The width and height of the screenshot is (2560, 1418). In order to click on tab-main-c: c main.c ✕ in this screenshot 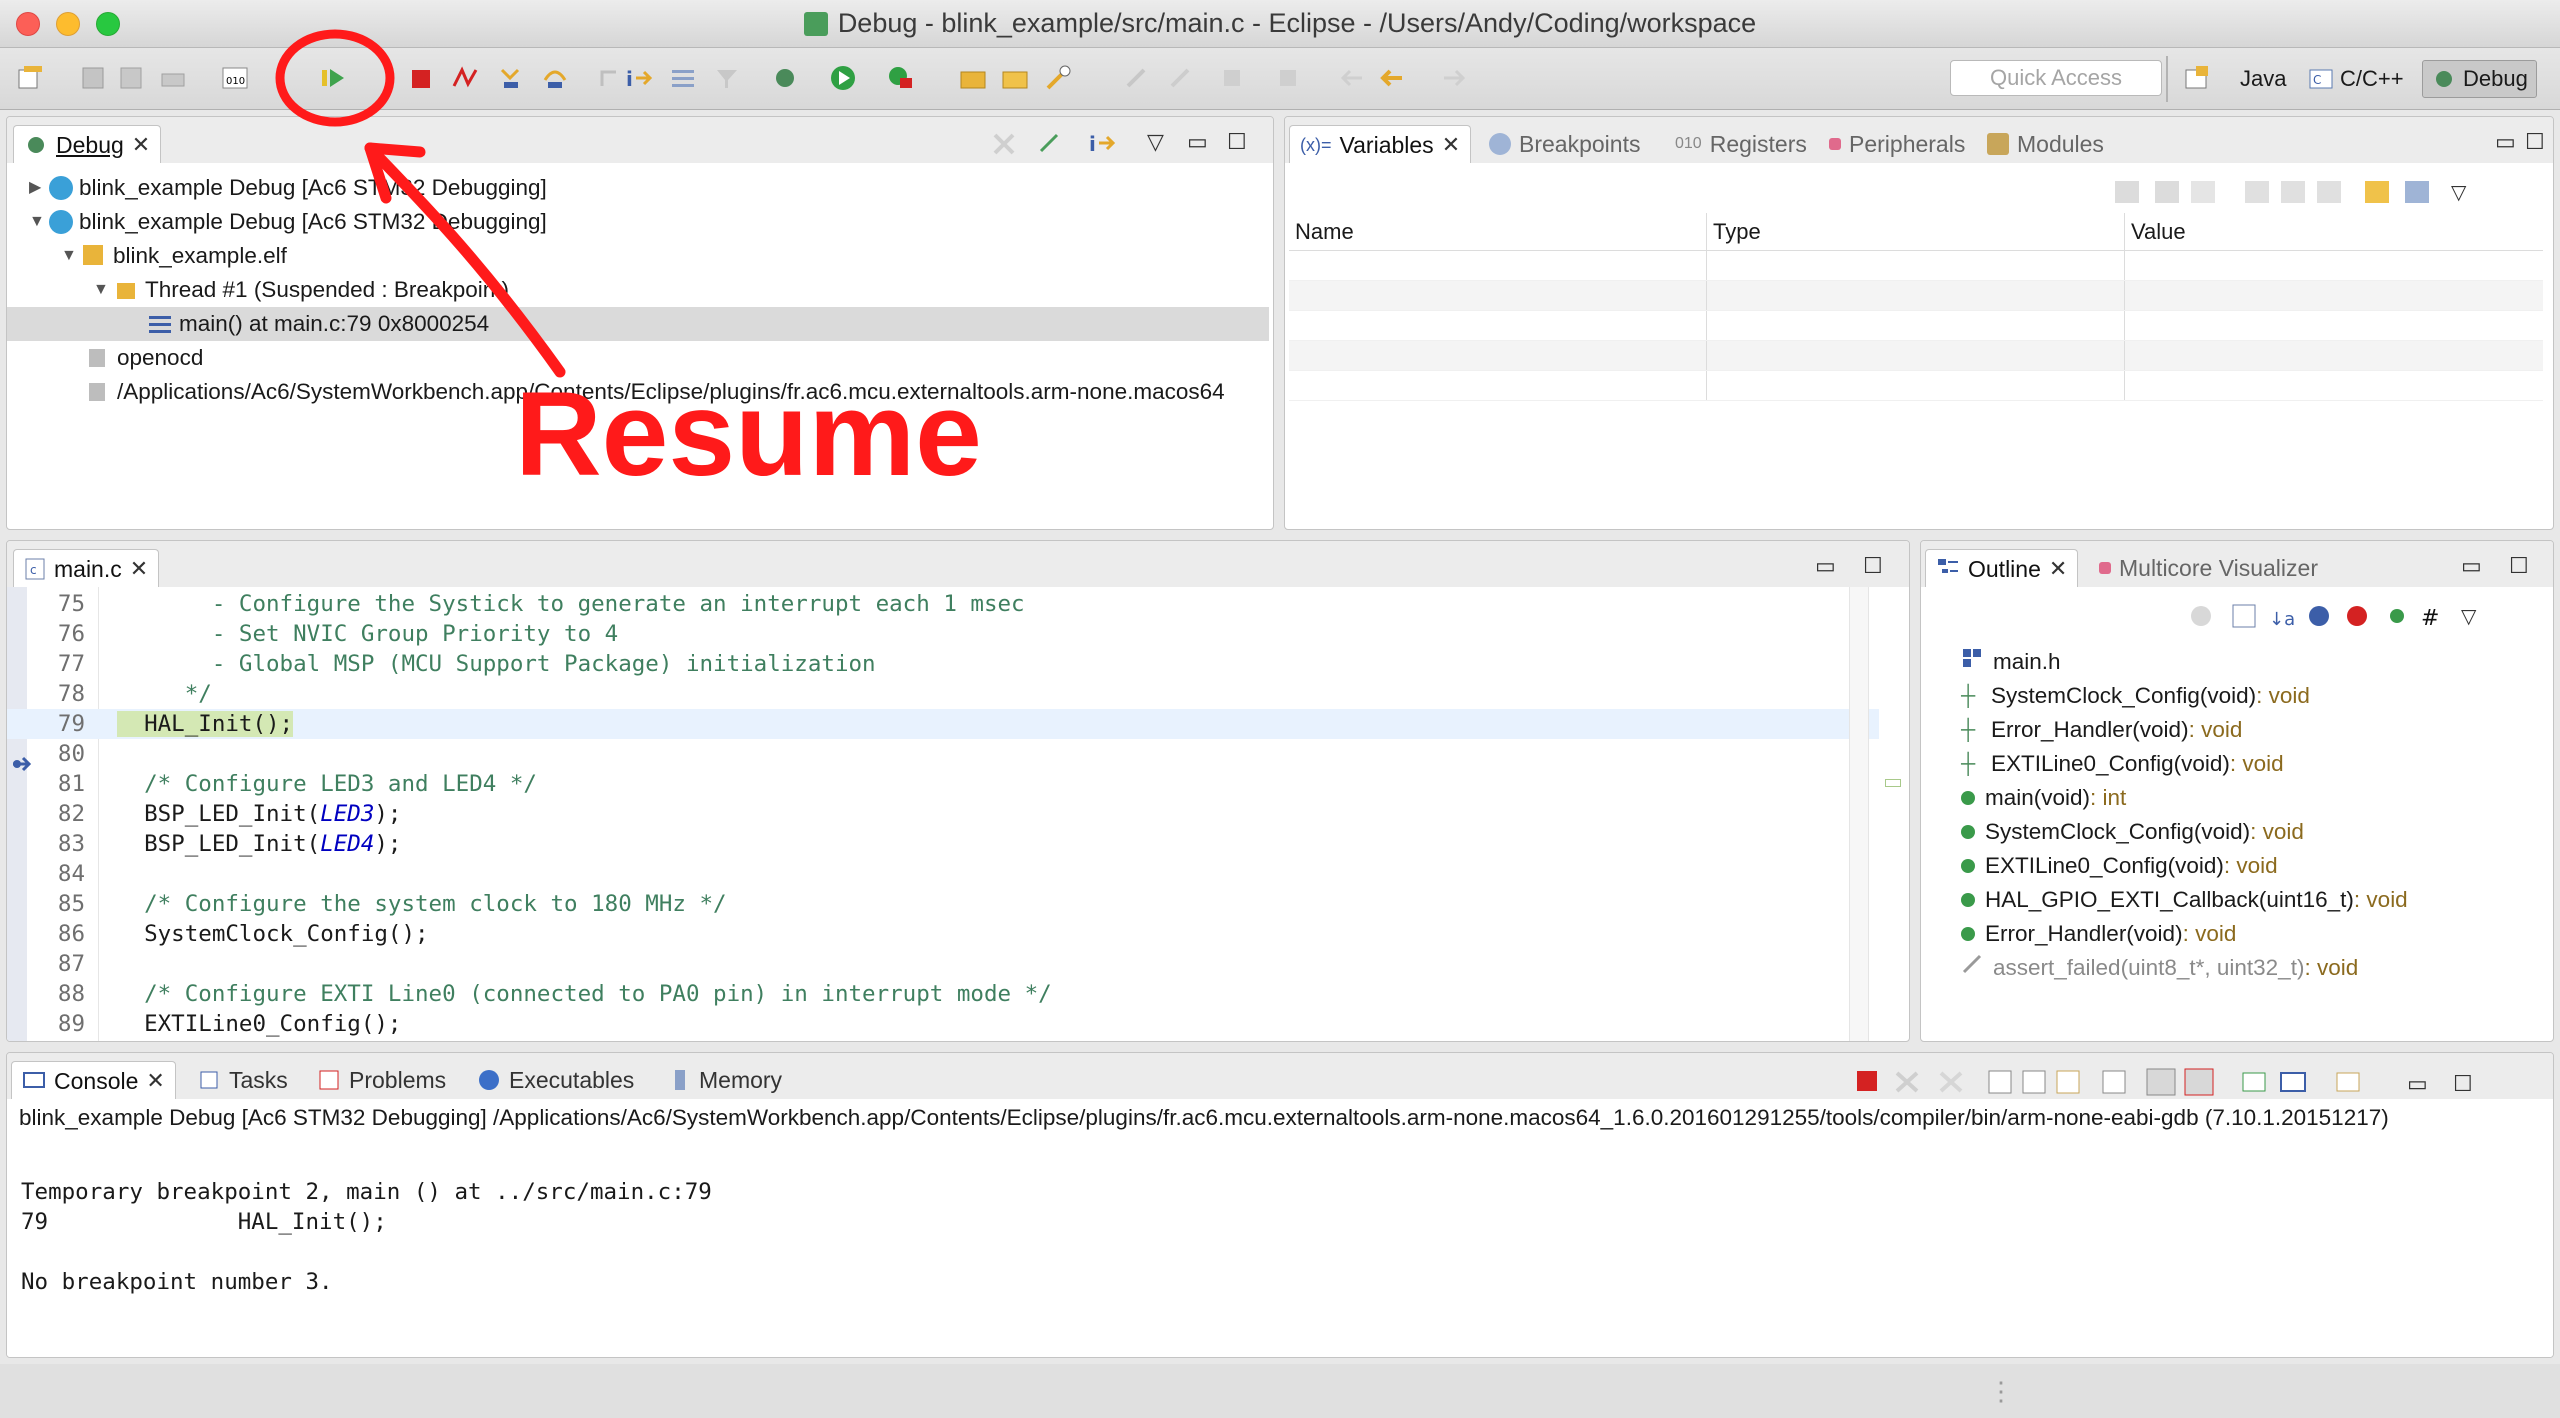, I will do `click(86, 568)`.